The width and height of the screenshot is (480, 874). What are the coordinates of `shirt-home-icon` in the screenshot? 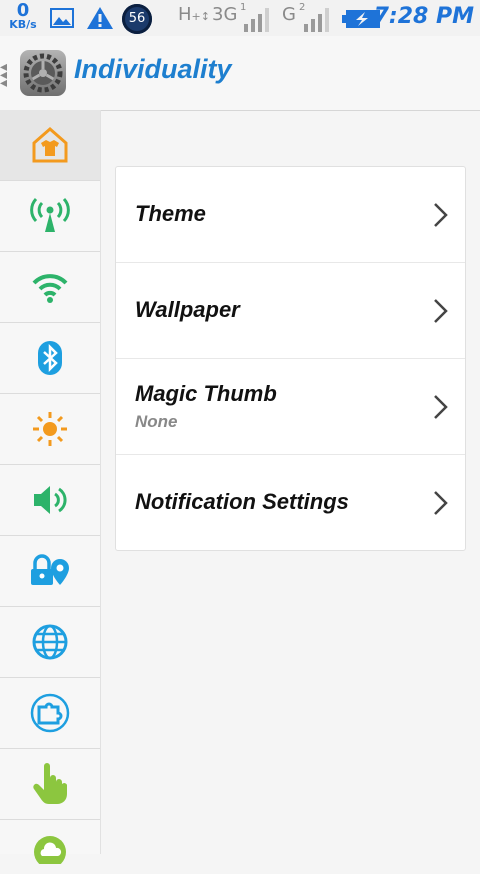 It's located at (50, 145).